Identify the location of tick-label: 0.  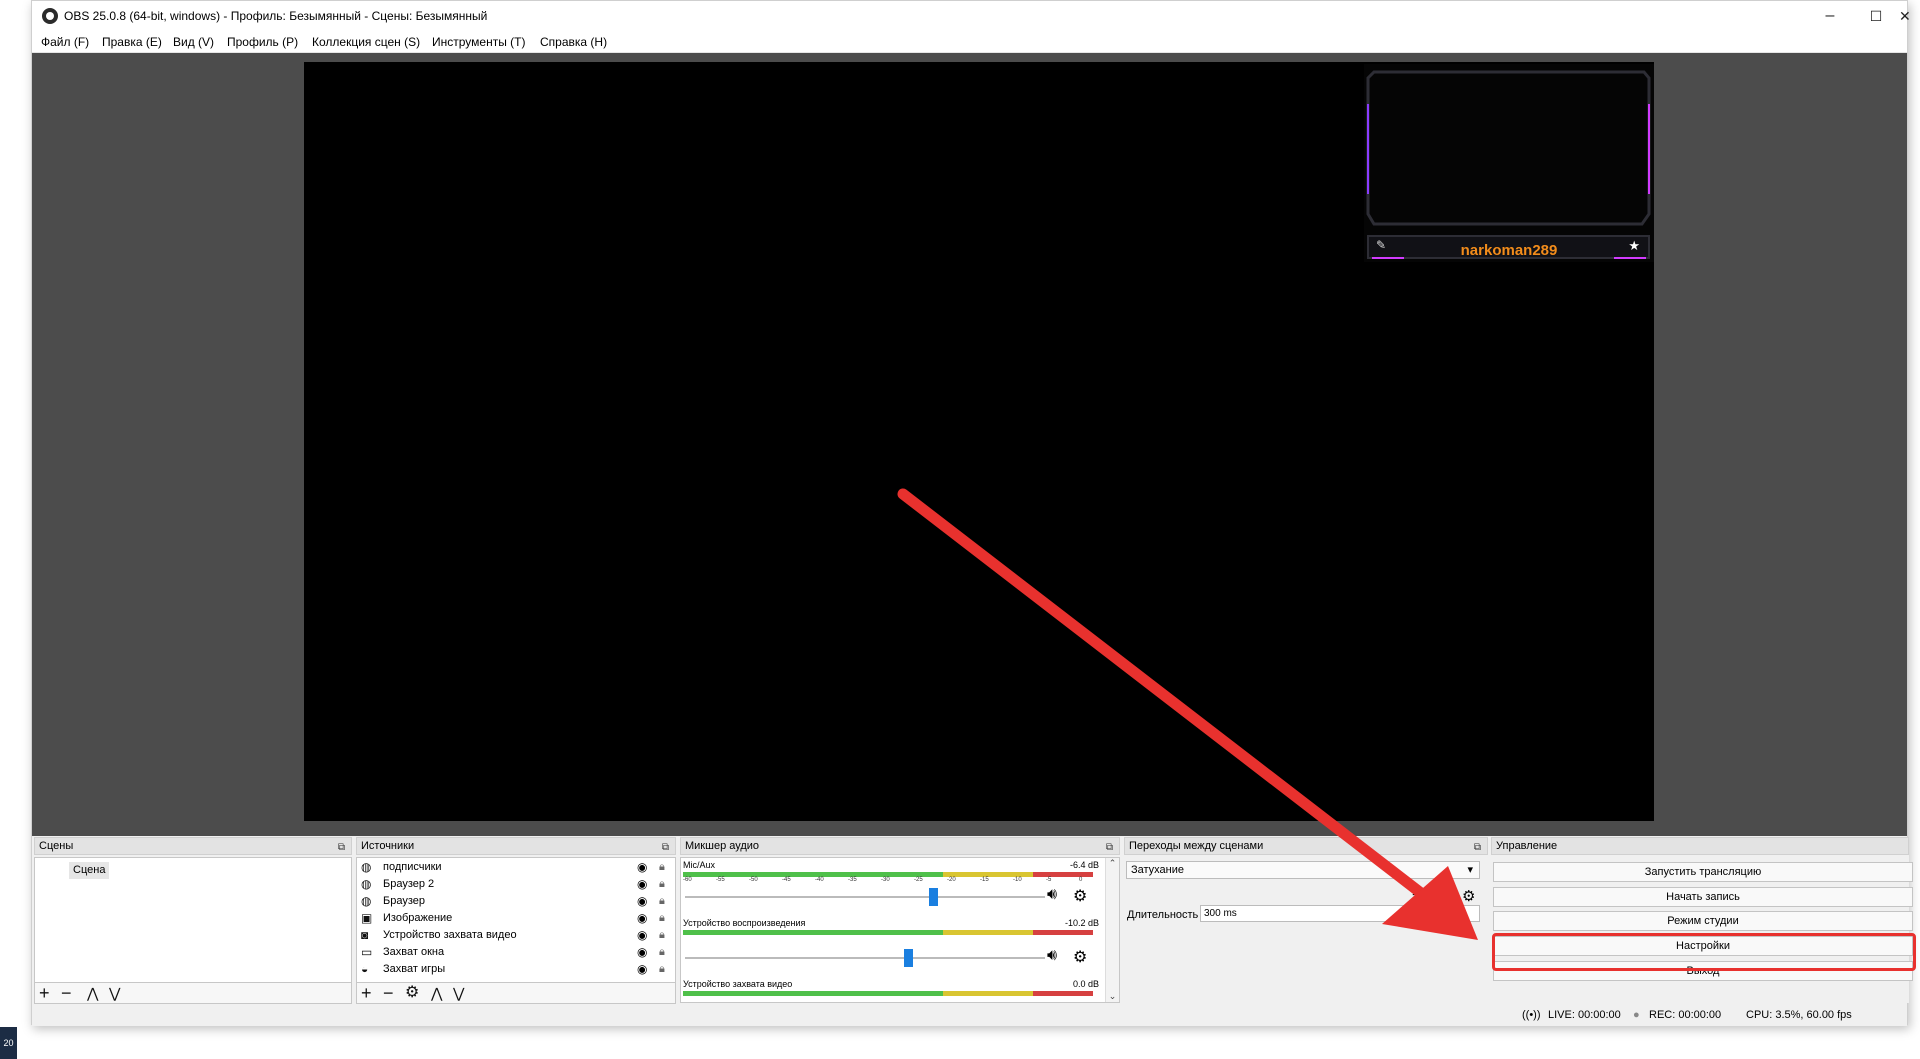
(1081, 880).